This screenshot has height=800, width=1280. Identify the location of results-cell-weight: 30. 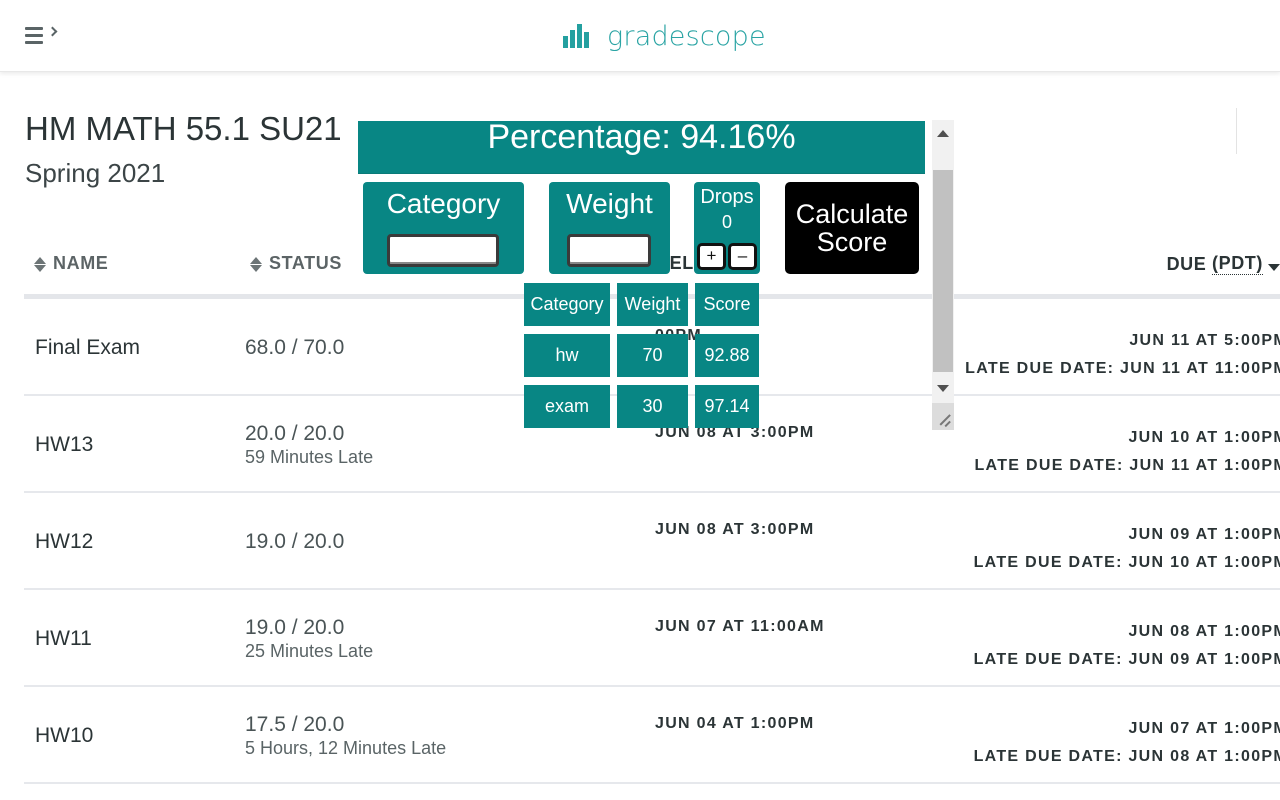
(652, 406).